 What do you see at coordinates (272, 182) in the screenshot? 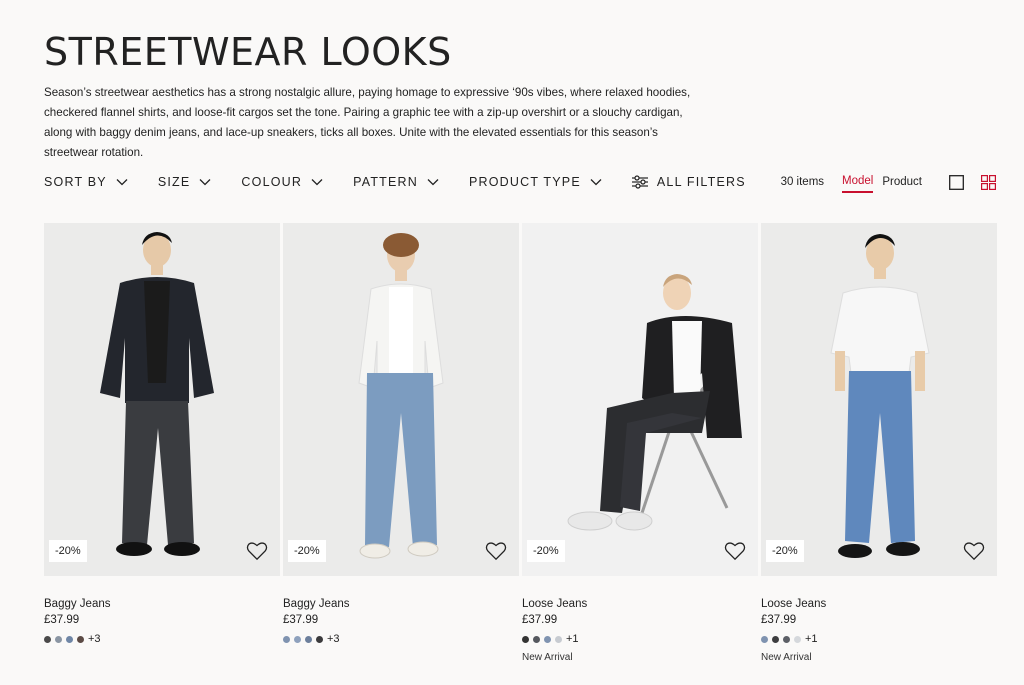
I see `colour-label: COLOUR` at bounding box center [272, 182].